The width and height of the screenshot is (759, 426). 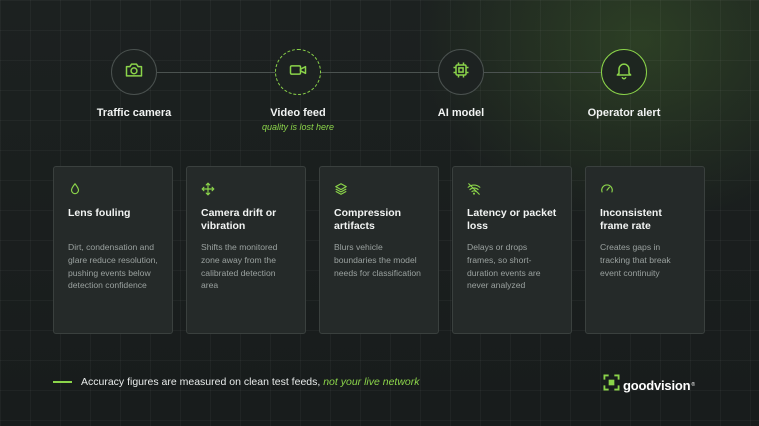 What do you see at coordinates (246, 189) in the screenshot?
I see `move-arrows-icon` at bounding box center [246, 189].